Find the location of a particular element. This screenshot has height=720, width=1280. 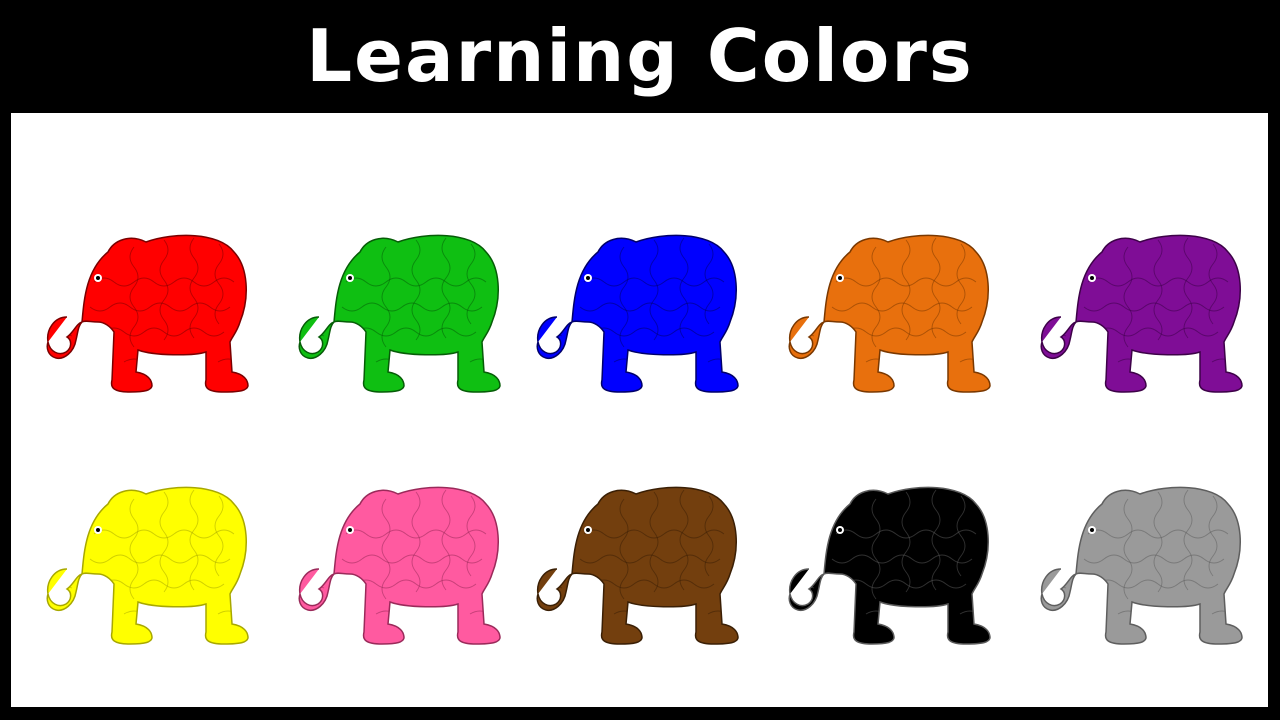

elephant-purple-image is located at coordinates (1141, 313).